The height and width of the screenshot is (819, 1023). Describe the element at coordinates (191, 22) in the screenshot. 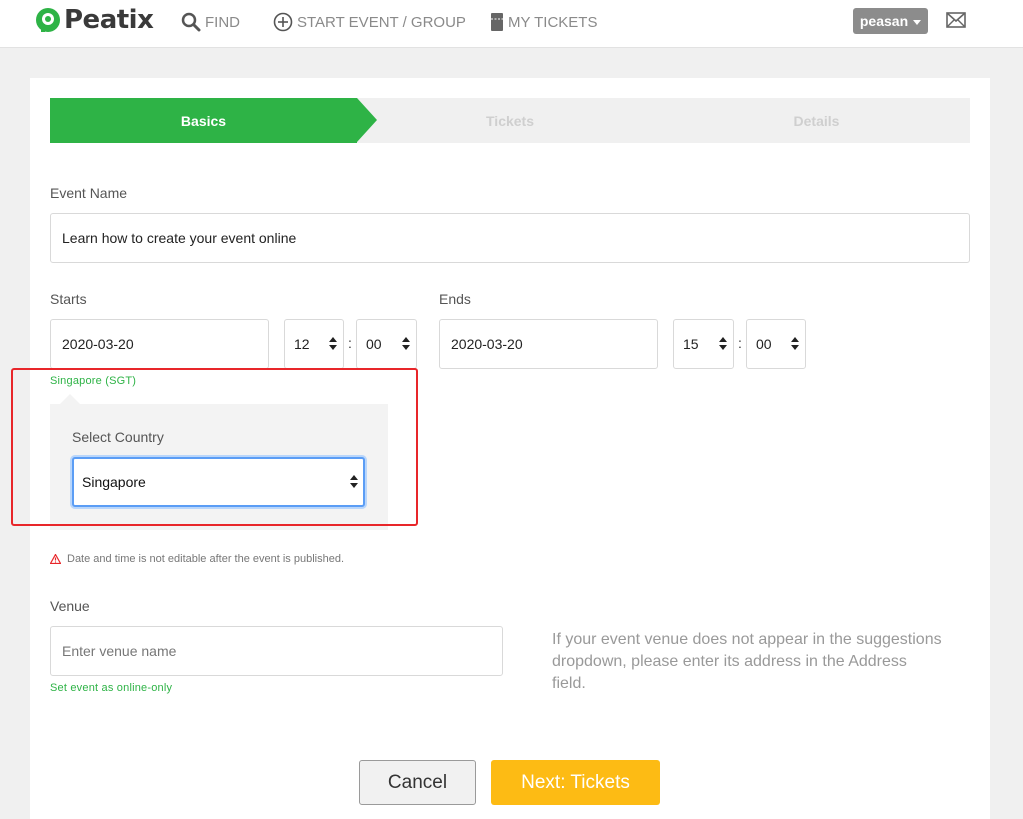

I see `search-icon` at that location.